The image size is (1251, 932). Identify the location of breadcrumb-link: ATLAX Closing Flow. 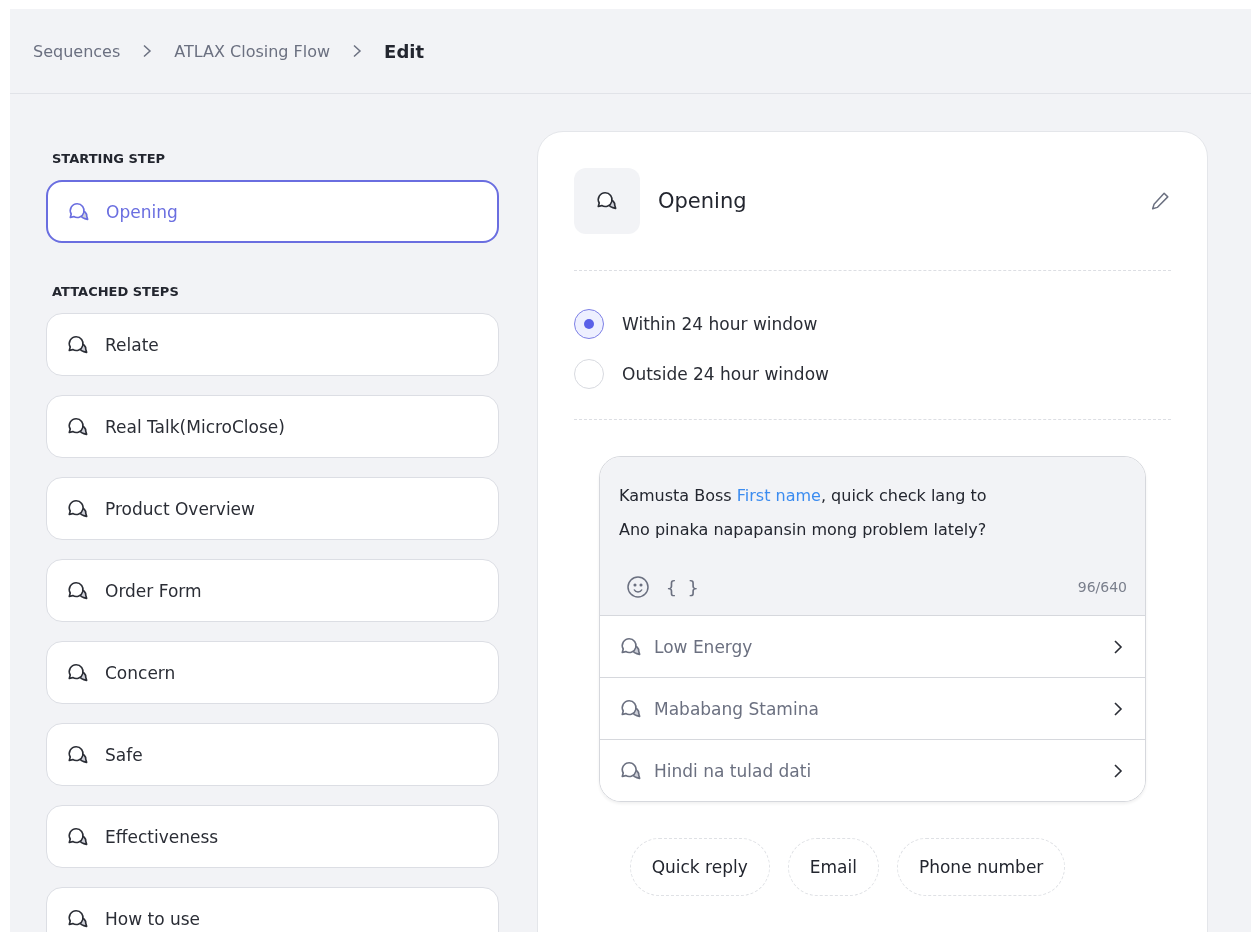
(252, 51).